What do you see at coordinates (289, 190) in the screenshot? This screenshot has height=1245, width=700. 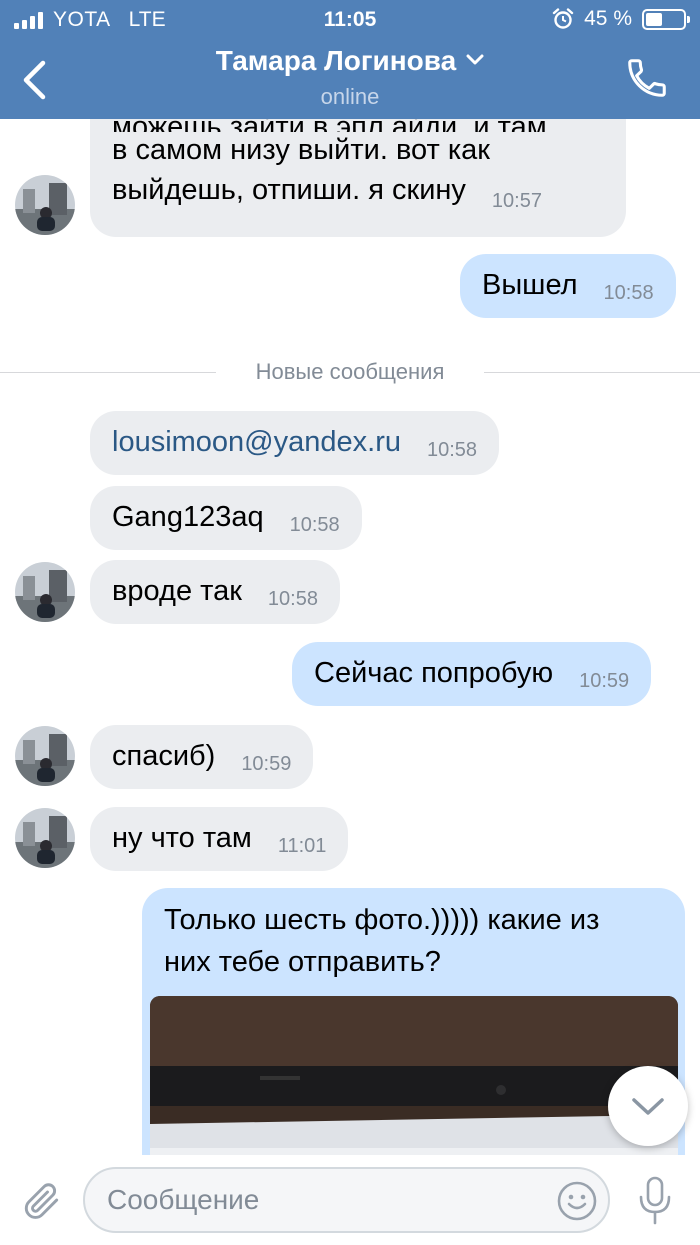 I see `message-text: выйдешь, отпиши. я скину` at bounding box center [289, 190].